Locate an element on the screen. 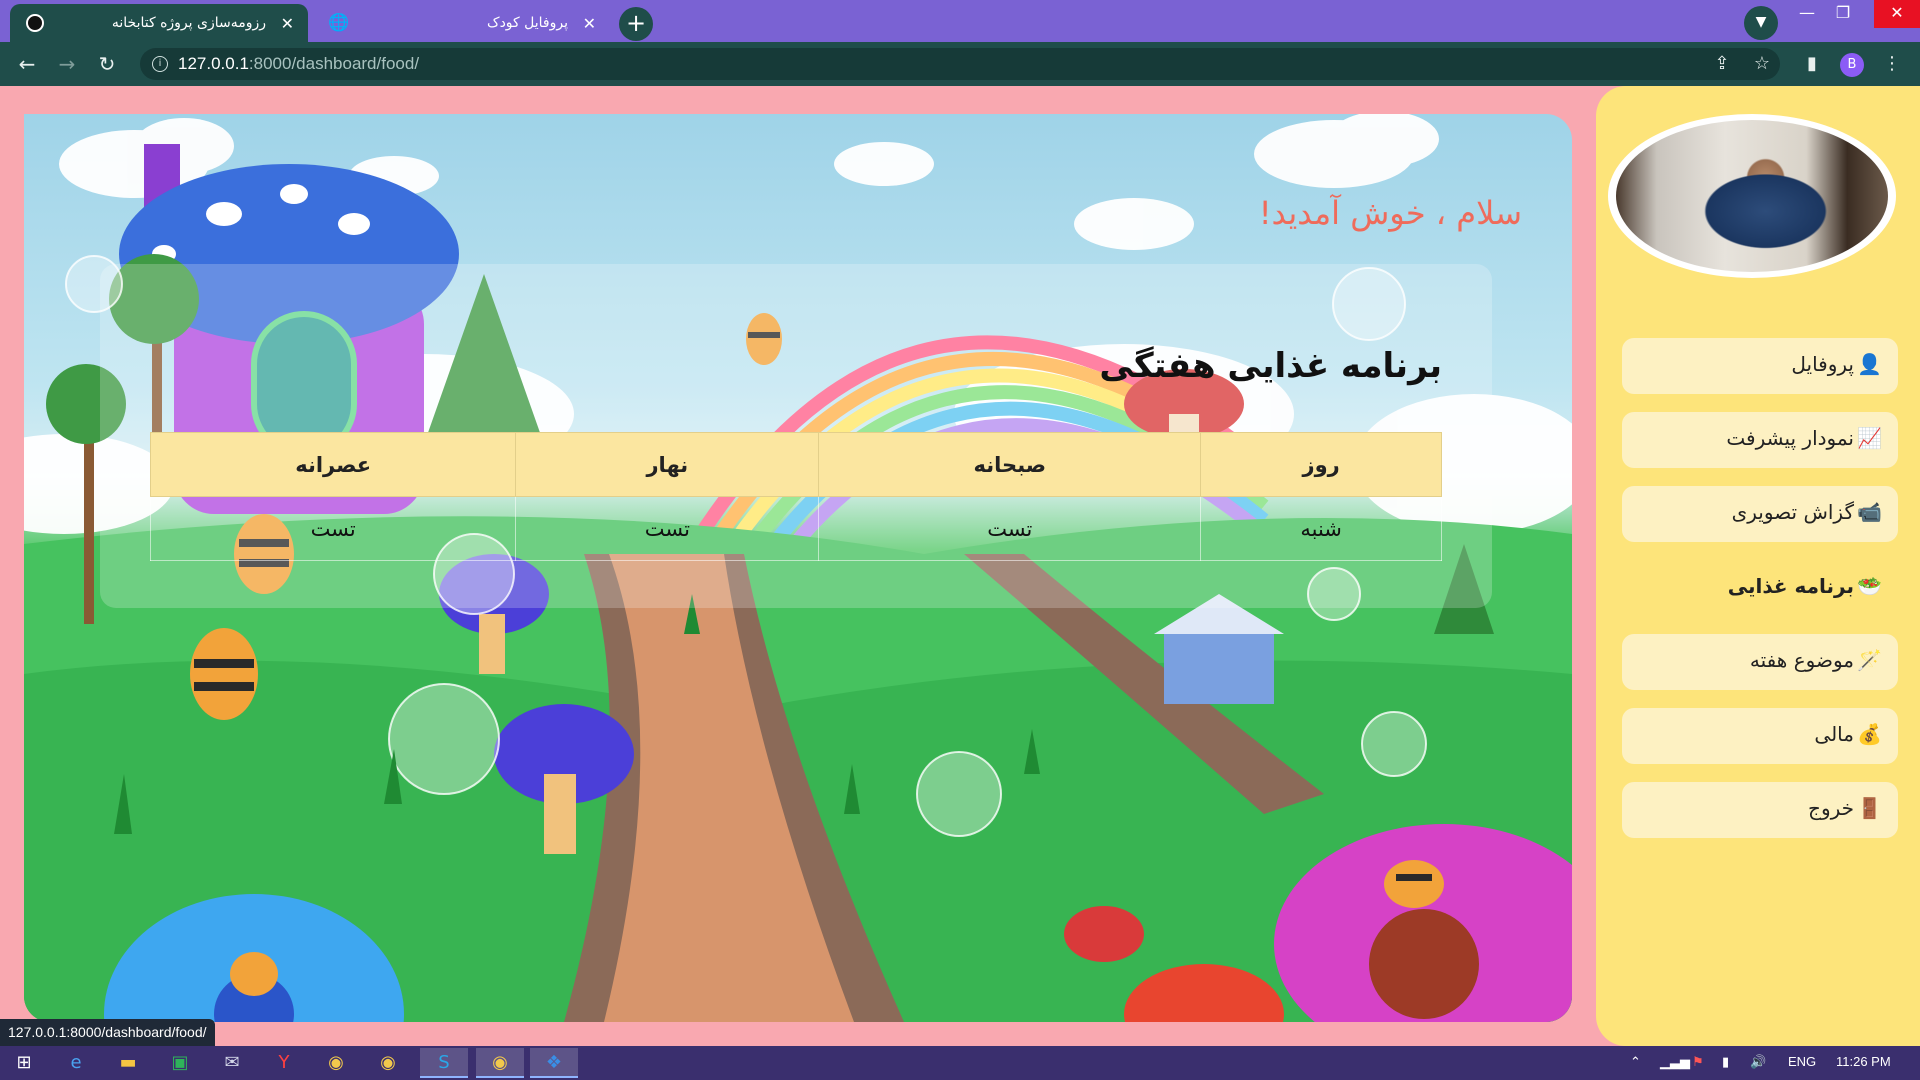 This screenshot has height=1080, width=1920. sidebar-item-finance: 💰 مالی is located at coordinates (1760, 736).